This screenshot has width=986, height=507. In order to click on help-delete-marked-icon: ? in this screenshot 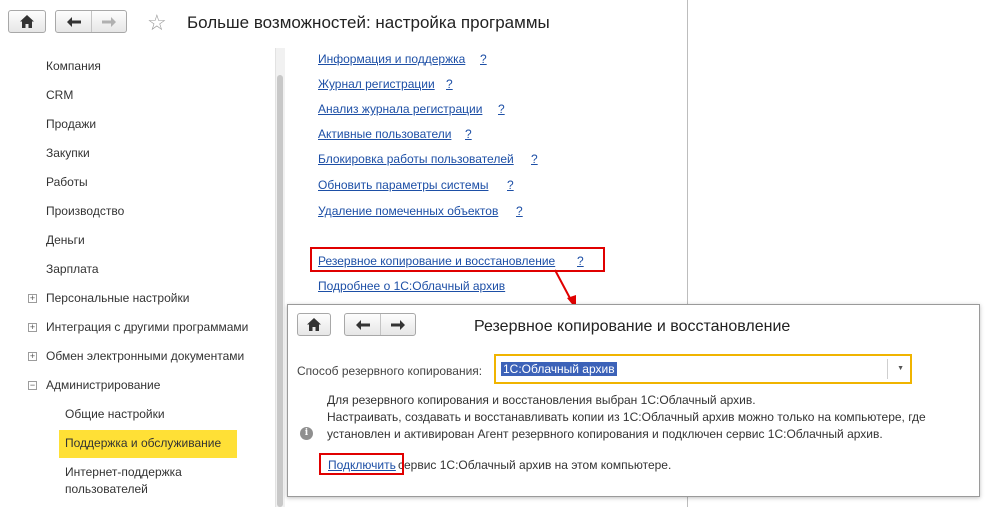, I will do `click(519, 211)`.